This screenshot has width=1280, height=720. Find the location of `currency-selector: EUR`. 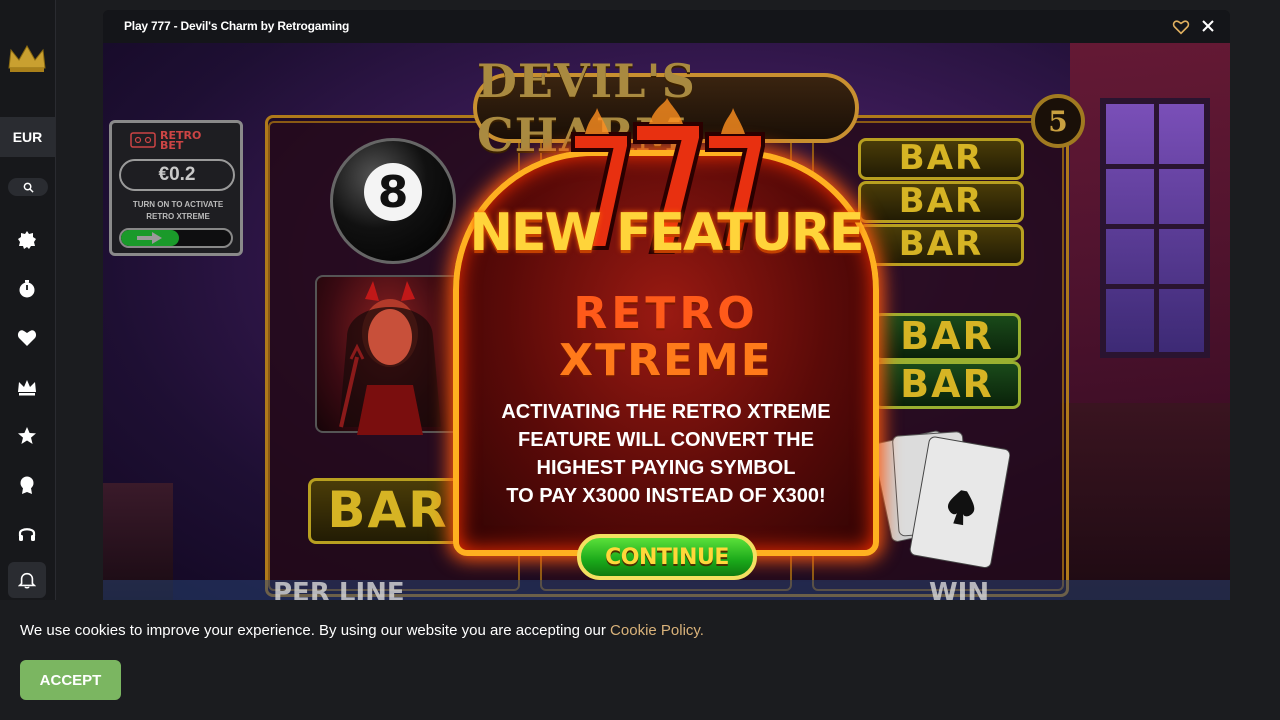

currency-selector: EUR is located at coordinates (27, 137).